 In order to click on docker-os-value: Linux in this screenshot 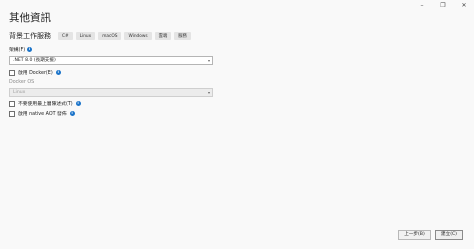, I will do `click(19, 92)`.